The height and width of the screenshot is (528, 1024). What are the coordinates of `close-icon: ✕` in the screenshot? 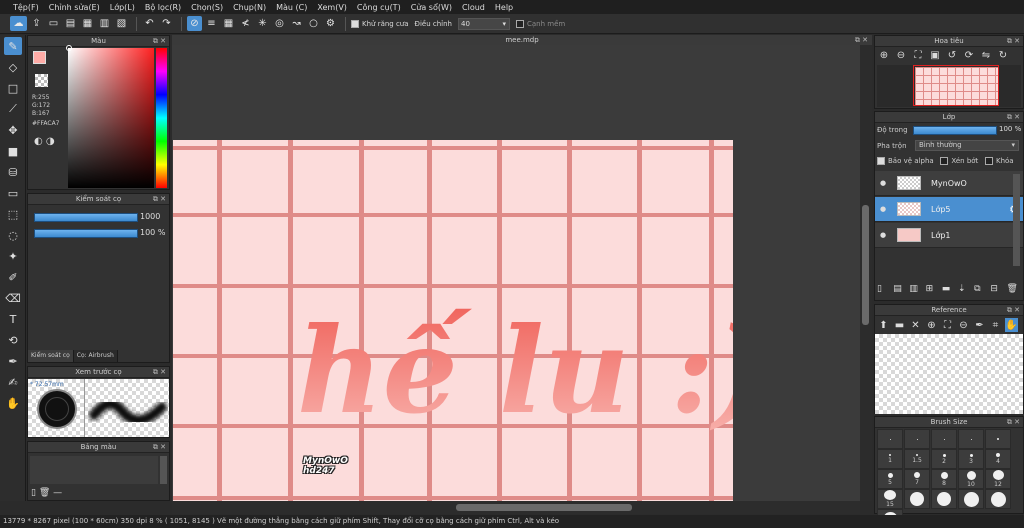 It's located at (915, 325).